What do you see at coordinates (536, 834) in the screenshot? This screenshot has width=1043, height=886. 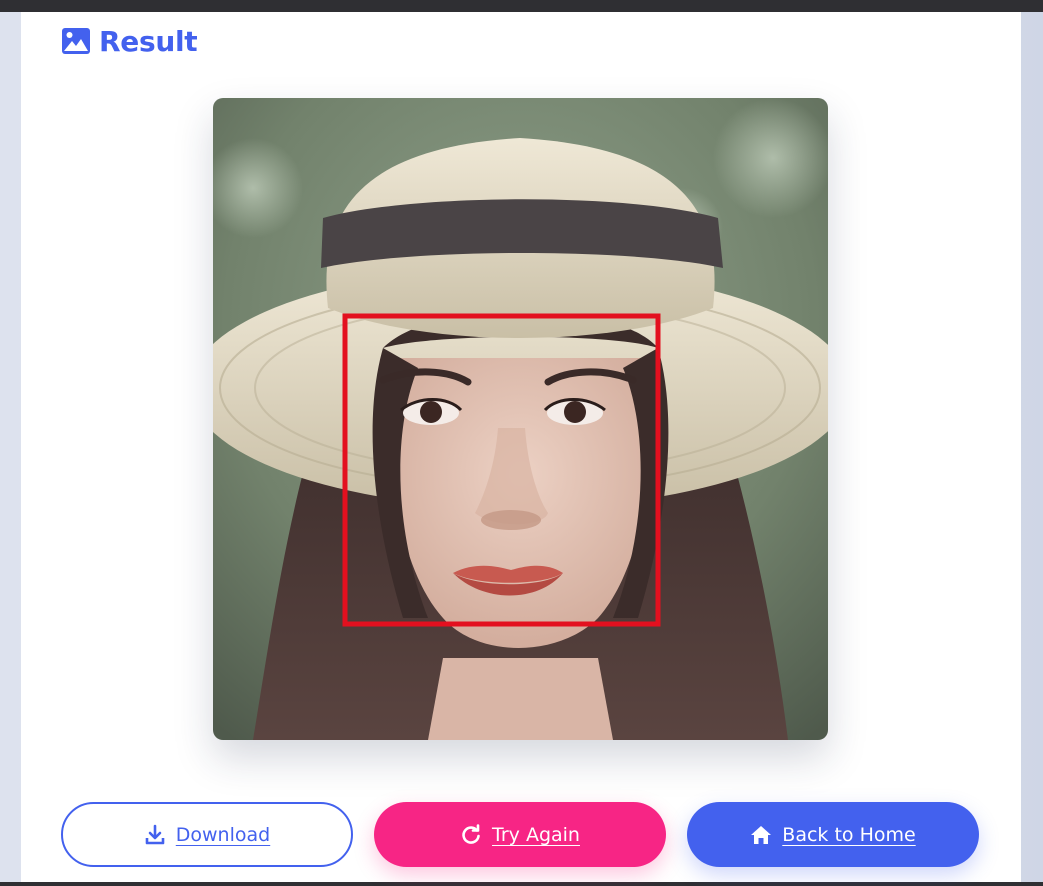 I see `try-again-label: Try Again` at bounding box center [536, 834].